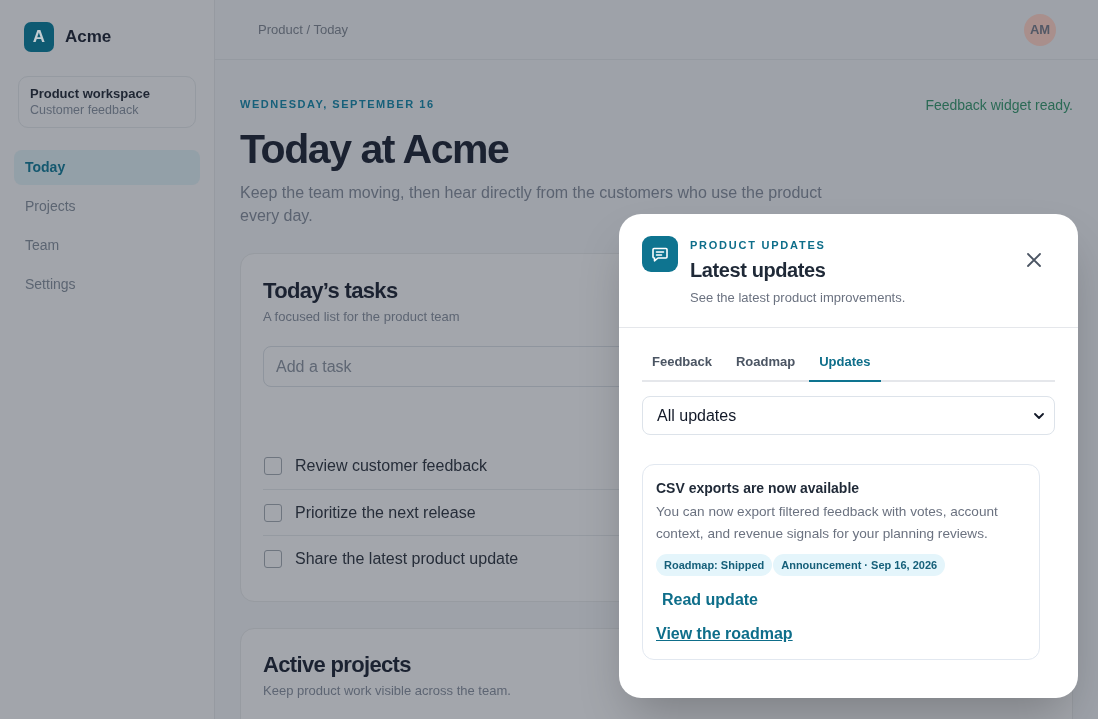 This screenshot has width=1098, height=719. I want to click on update-title: CSV exports are now available, so click(758, 488).